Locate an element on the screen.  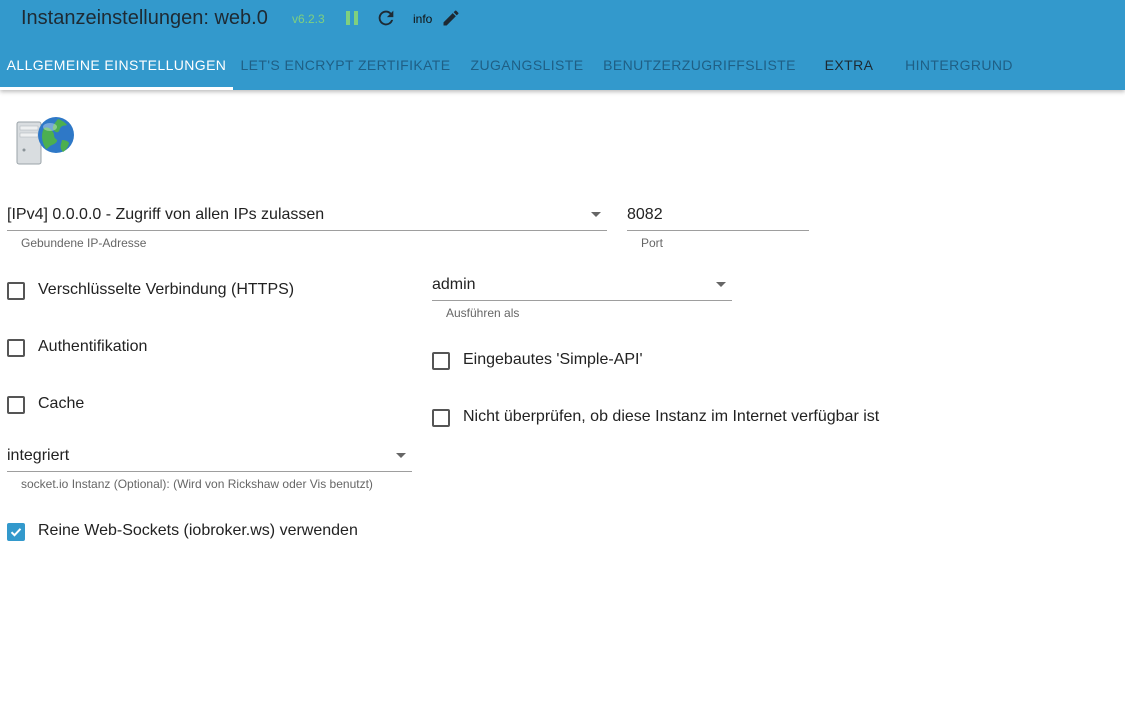
socketio-select: integriert is located at coordinates (209, 459).